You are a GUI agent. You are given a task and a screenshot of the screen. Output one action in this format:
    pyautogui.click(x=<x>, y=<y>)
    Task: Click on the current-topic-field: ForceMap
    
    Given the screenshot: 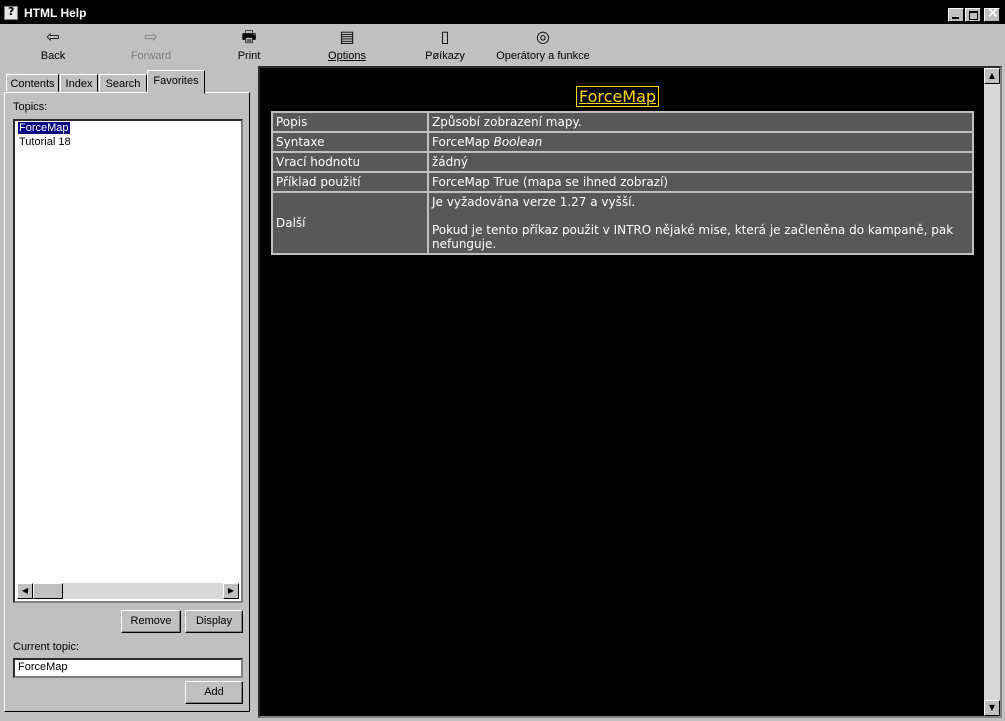 What is the action you would take?
    pyautogui.click(x=128, y=668)
    